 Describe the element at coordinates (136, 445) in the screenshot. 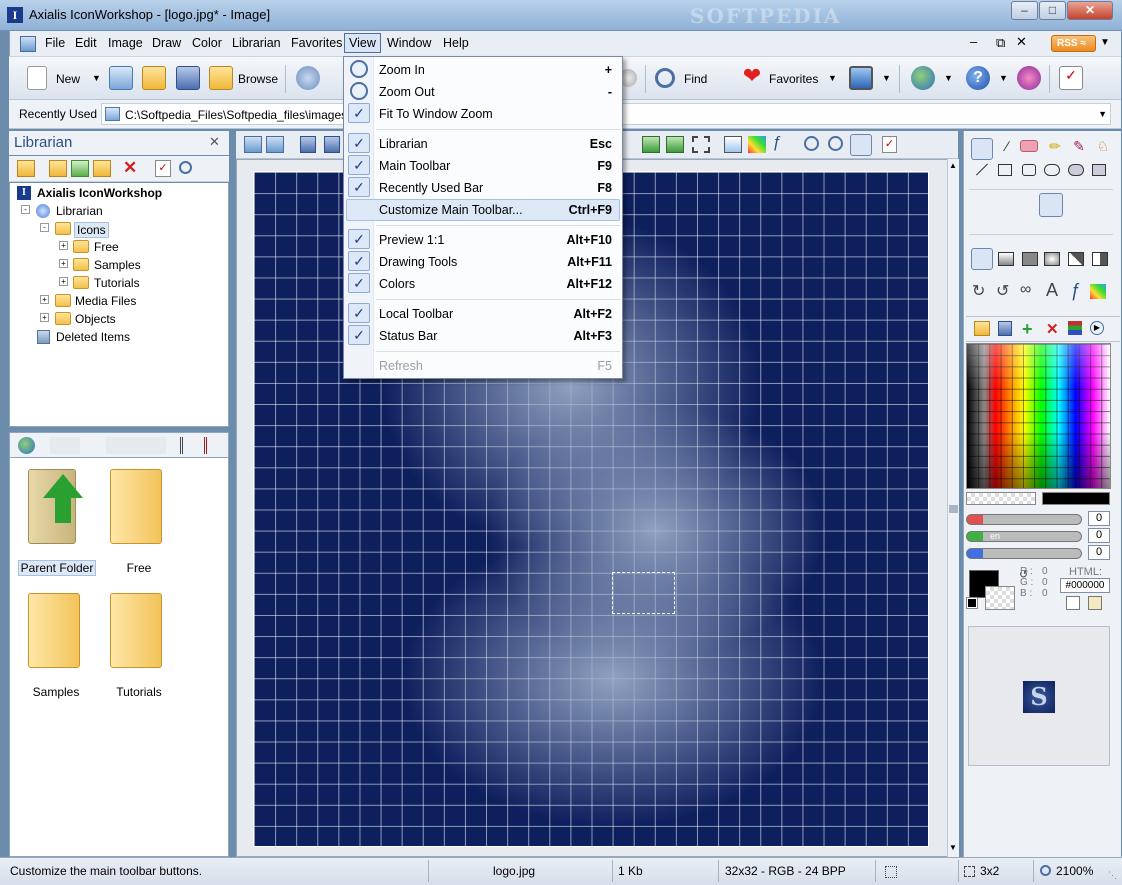

I see `paste-icon` at that location.